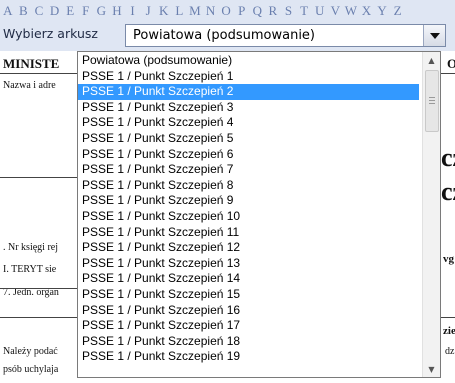 The image size is (455, 383). I want to click on sheet-selector-bar: Wybierz arkusz Powiatowa (podsumowanie), so click(227, 34).